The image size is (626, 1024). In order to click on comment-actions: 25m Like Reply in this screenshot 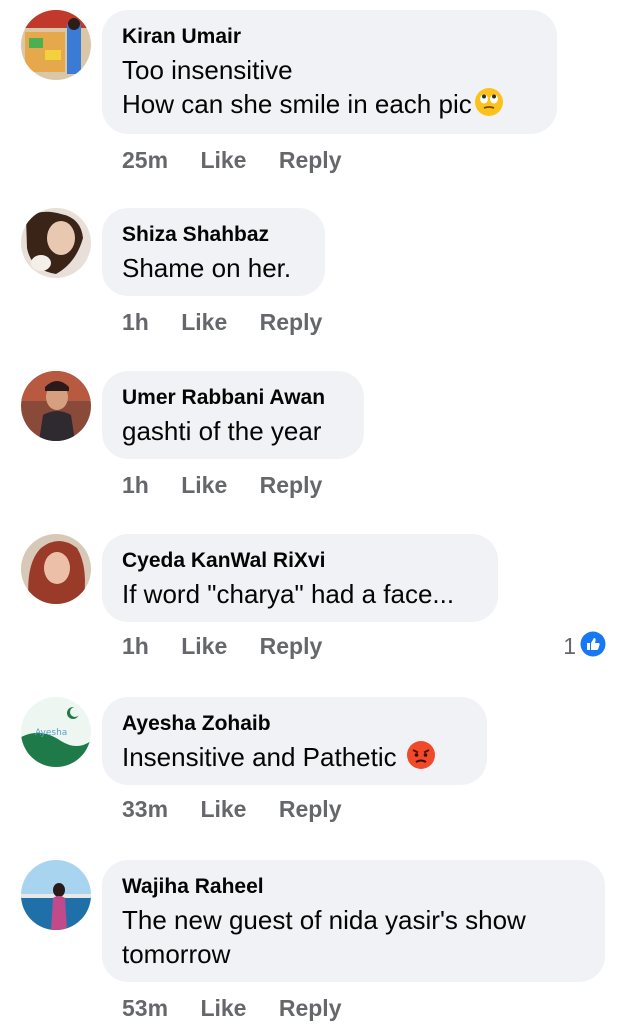, I will do `click(245, 160)`.